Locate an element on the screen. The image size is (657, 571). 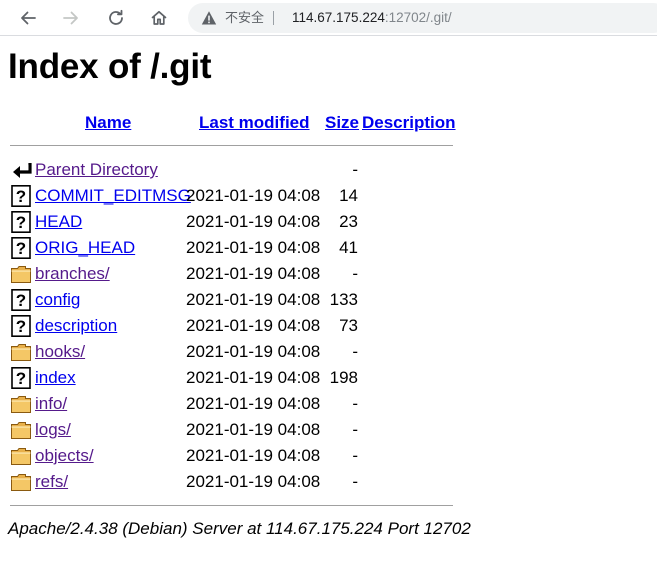
entry-link: HEAD is located at coordinates (58, 222).